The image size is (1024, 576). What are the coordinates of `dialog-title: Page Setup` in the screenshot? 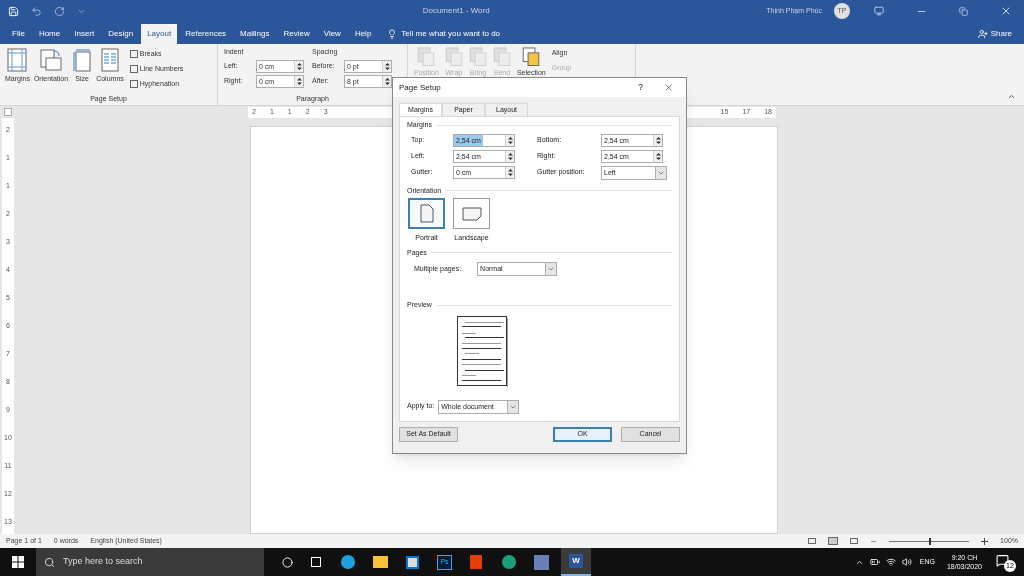 It's located at (420, 87).